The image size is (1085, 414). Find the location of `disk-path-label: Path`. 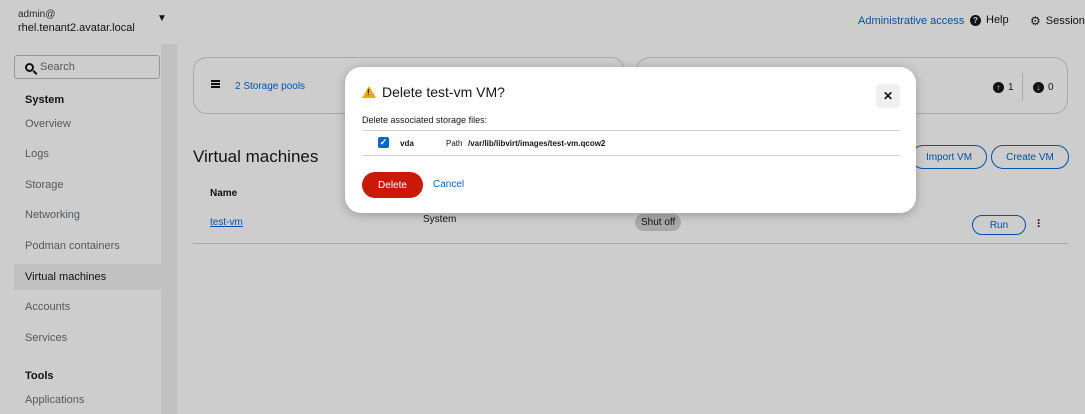

disk-path-label: Path is located at coordinates (454, 143).